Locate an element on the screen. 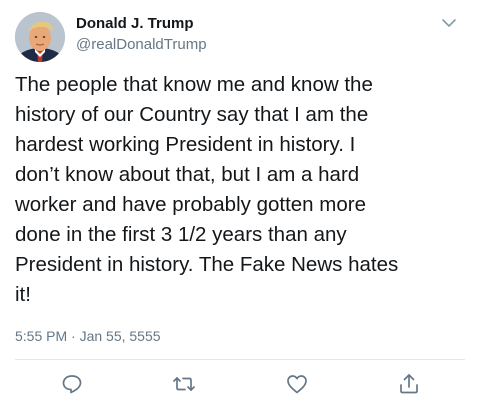 This screenshot has width=480, height=410. heart-icon is located at coordinates (297, 384).